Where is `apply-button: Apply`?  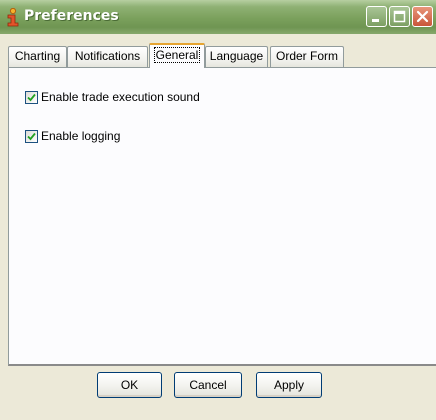
apply-button: Apply is located at coordinates (289, 385).